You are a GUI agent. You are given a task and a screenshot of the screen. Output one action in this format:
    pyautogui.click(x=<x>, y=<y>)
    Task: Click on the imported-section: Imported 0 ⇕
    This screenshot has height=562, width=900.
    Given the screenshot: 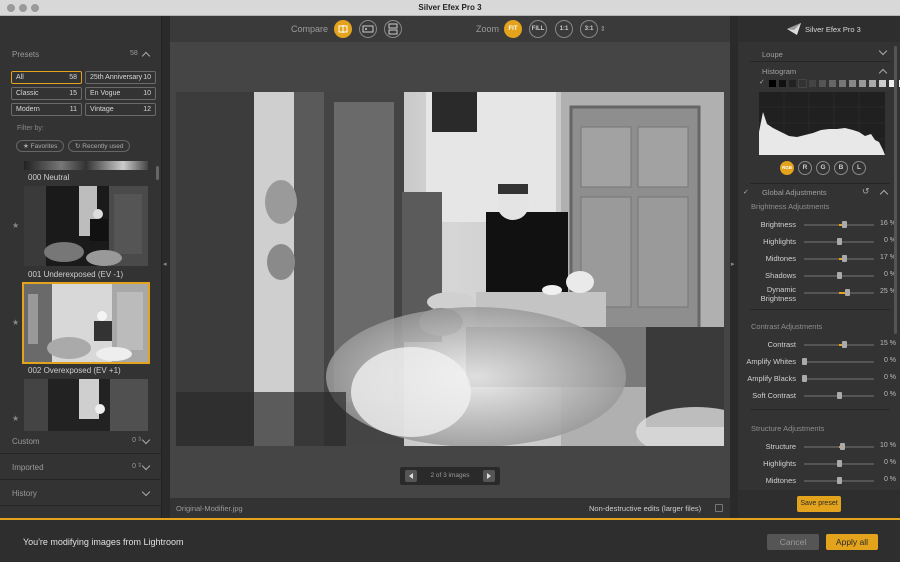 What is the action you would take?
    pyautogui.click(x=81, y=467)
    